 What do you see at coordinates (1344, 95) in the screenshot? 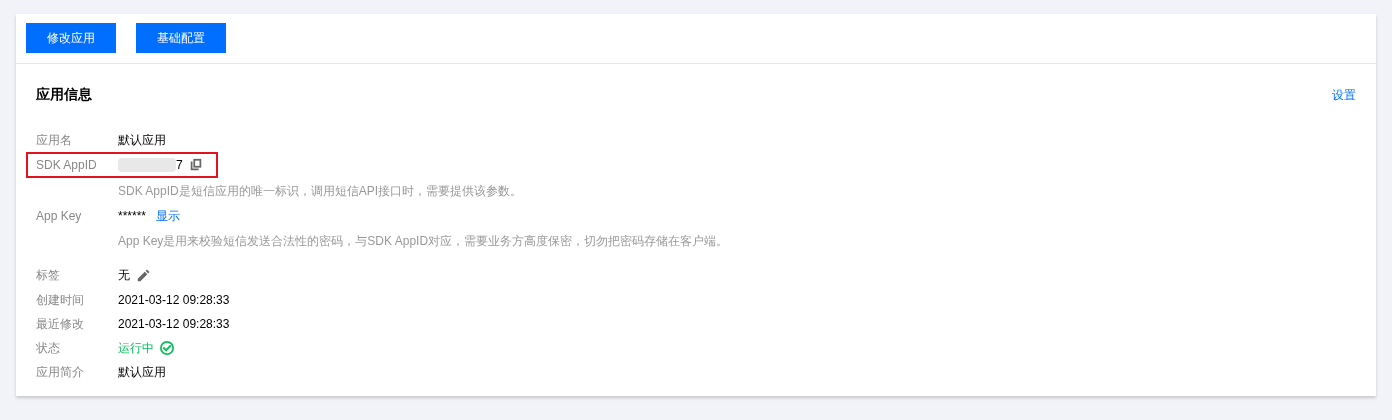
I see `settings-link: 设置` at bounding box center [1344, 95].